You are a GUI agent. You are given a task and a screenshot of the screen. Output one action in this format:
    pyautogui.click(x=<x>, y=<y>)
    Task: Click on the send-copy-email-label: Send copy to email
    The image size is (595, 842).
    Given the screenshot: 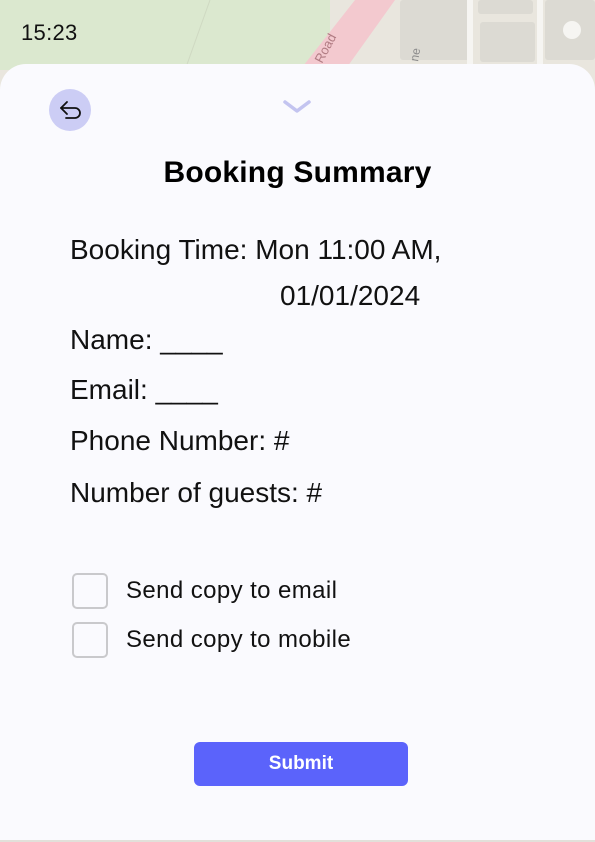 What is the action you would take?
    pyautogui.click(x=232, y=590)
    